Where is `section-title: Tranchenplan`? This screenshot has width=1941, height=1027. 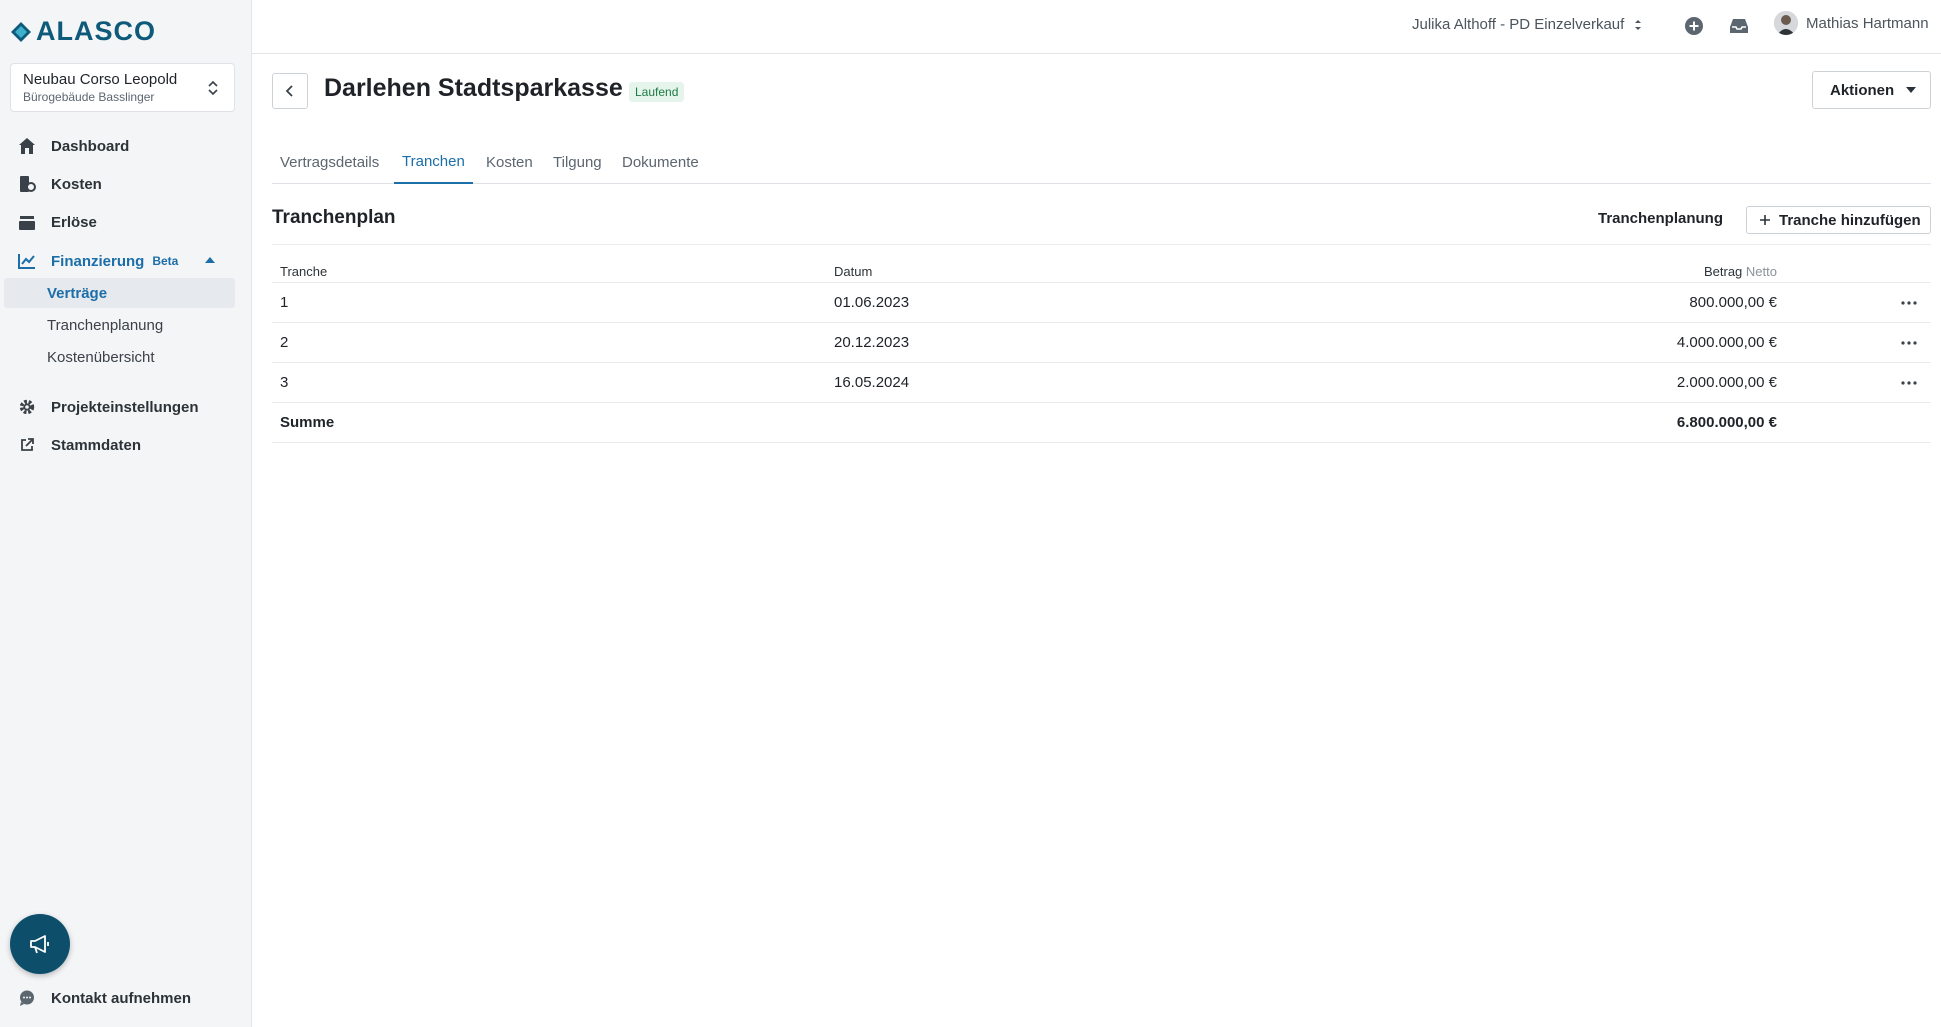
section-title: Tranchenplan is located at coordinates (334, 217).